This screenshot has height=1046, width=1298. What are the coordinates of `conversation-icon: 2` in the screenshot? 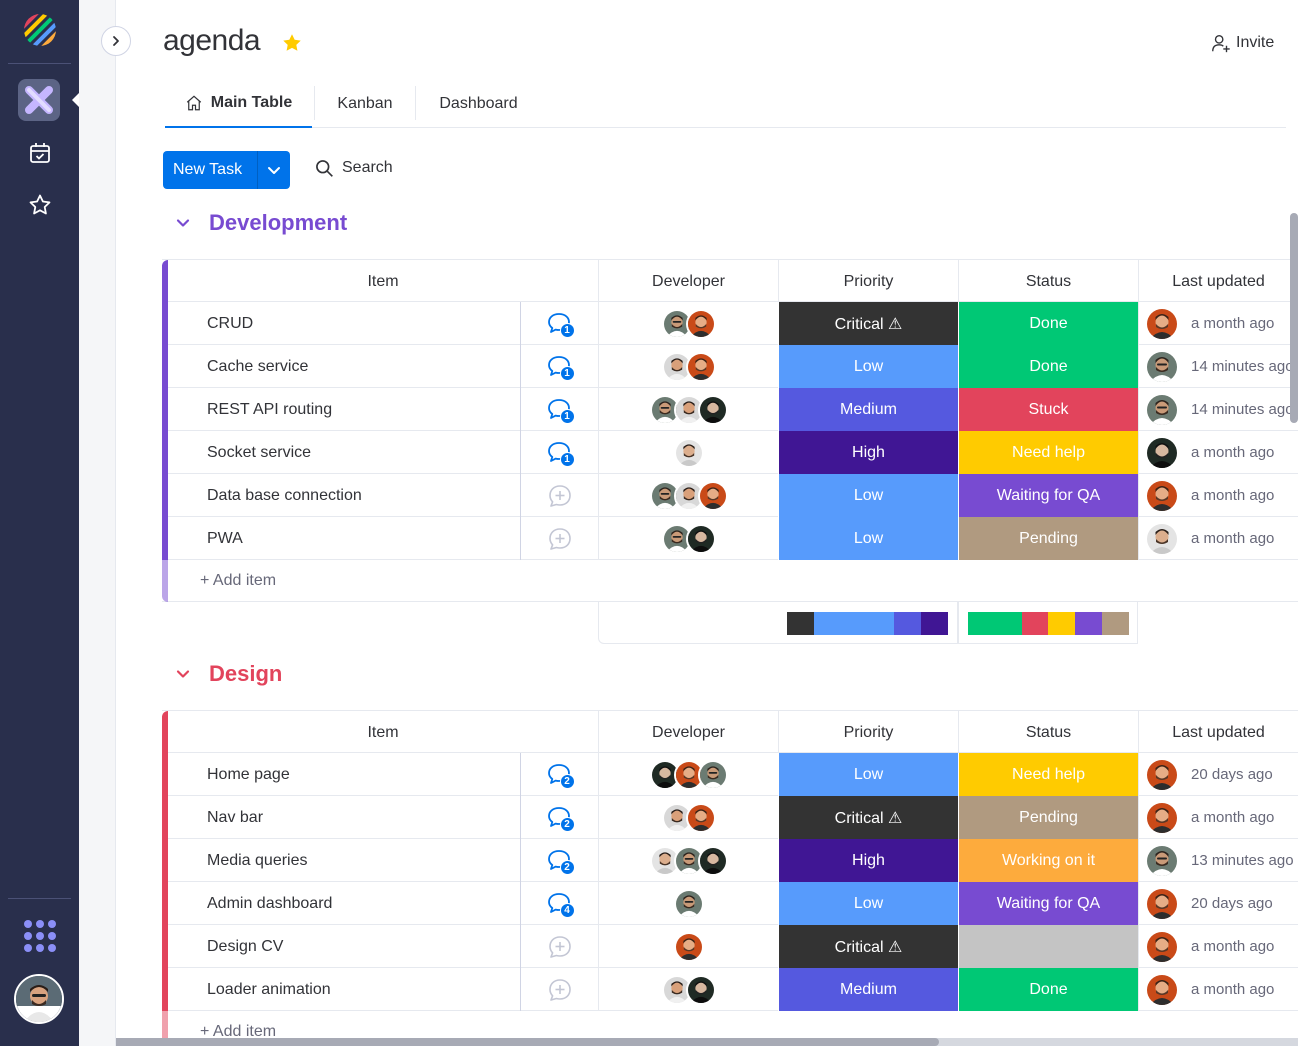 It's located at (560, 775).